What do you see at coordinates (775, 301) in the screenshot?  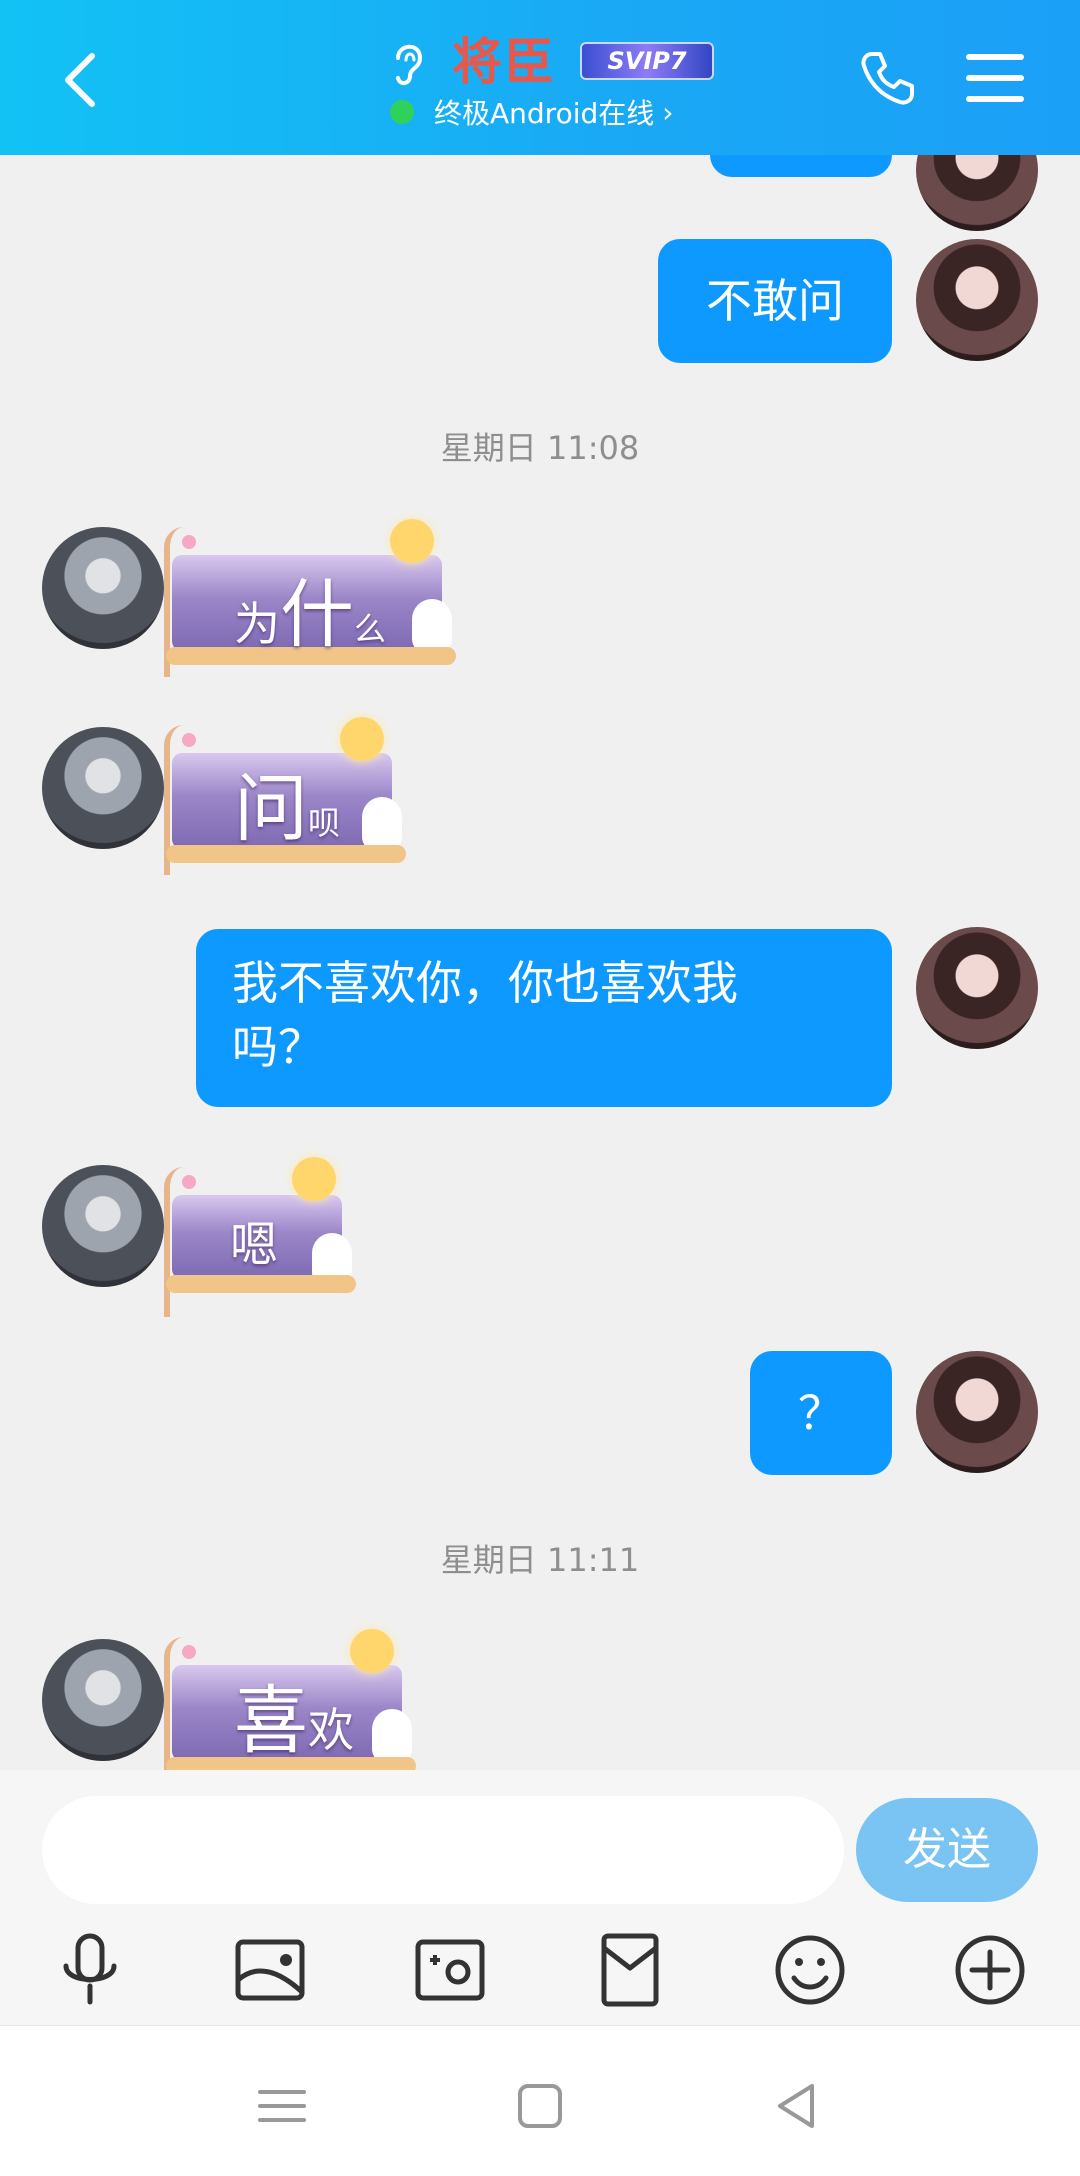 I see `message-bubble-sent: 不敢问` at bounding box center [775, 301].